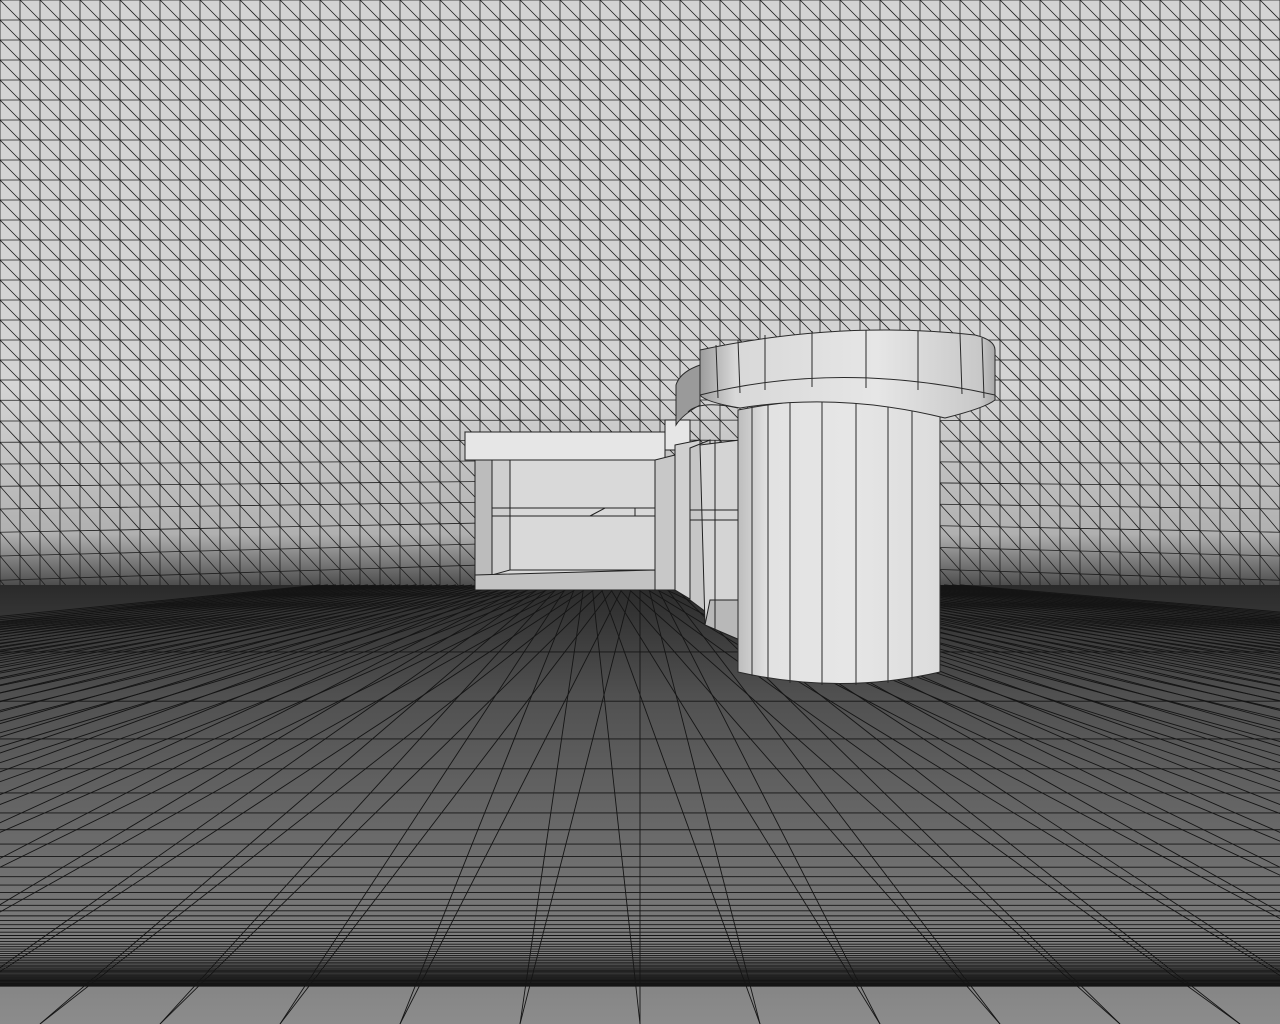 This screenshot has height=1024, width=1280. Describe the element at coordinates (839, 540) in the screenshot. I see `cylinder-column` at that location.